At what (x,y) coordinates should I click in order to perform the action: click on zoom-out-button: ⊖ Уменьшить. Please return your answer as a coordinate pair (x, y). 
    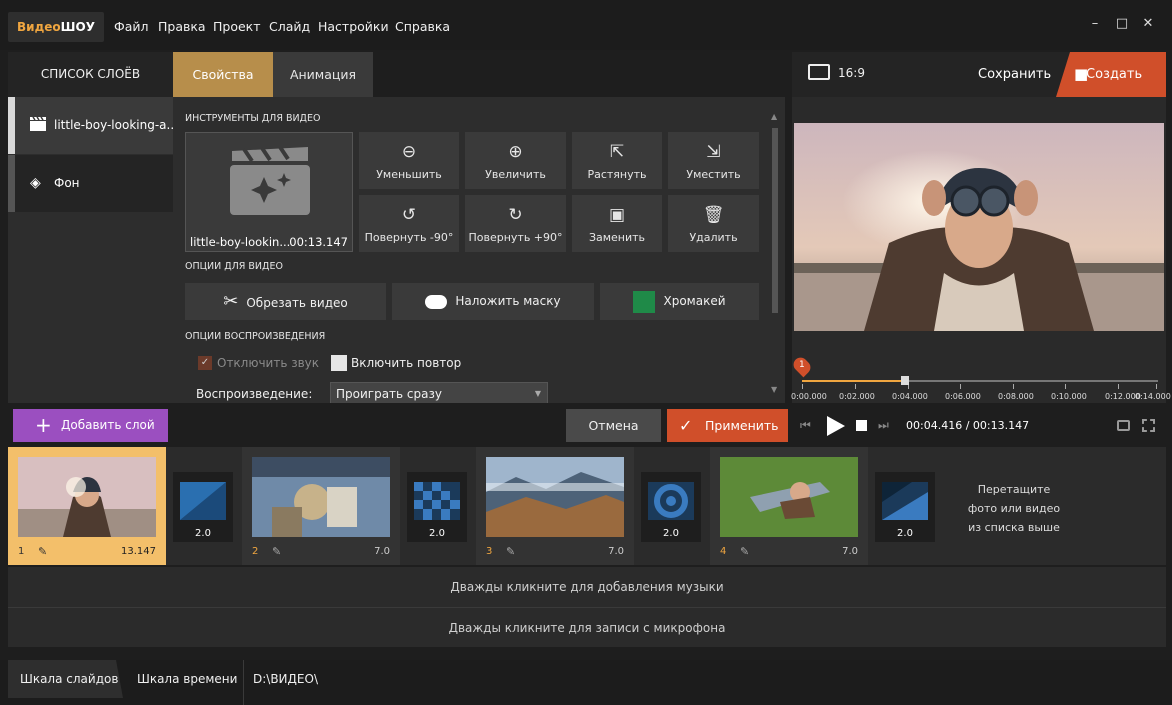
    Looking at the image, I should click on (409, 160).